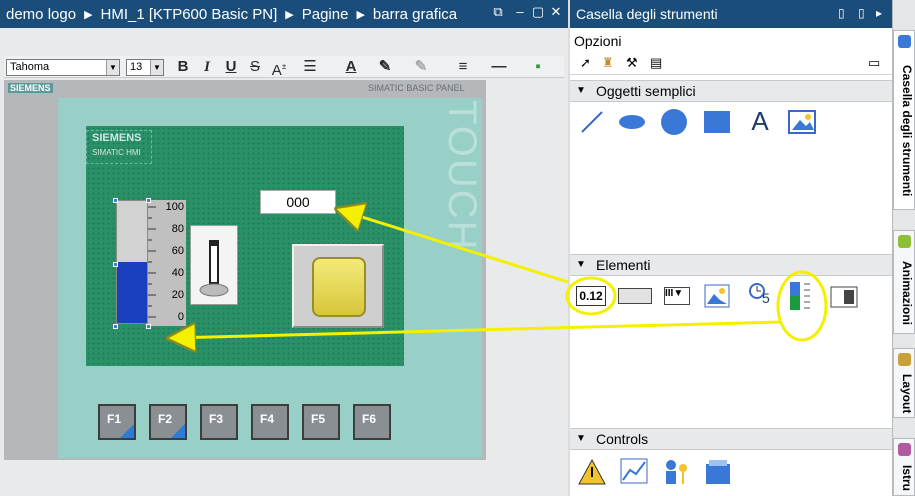 Image resolution: width=915 pixels, height=496 pixels. Describe the element at coordinates (608, 63) in the screenshot. I see `tools-icon: ♜` at that location.